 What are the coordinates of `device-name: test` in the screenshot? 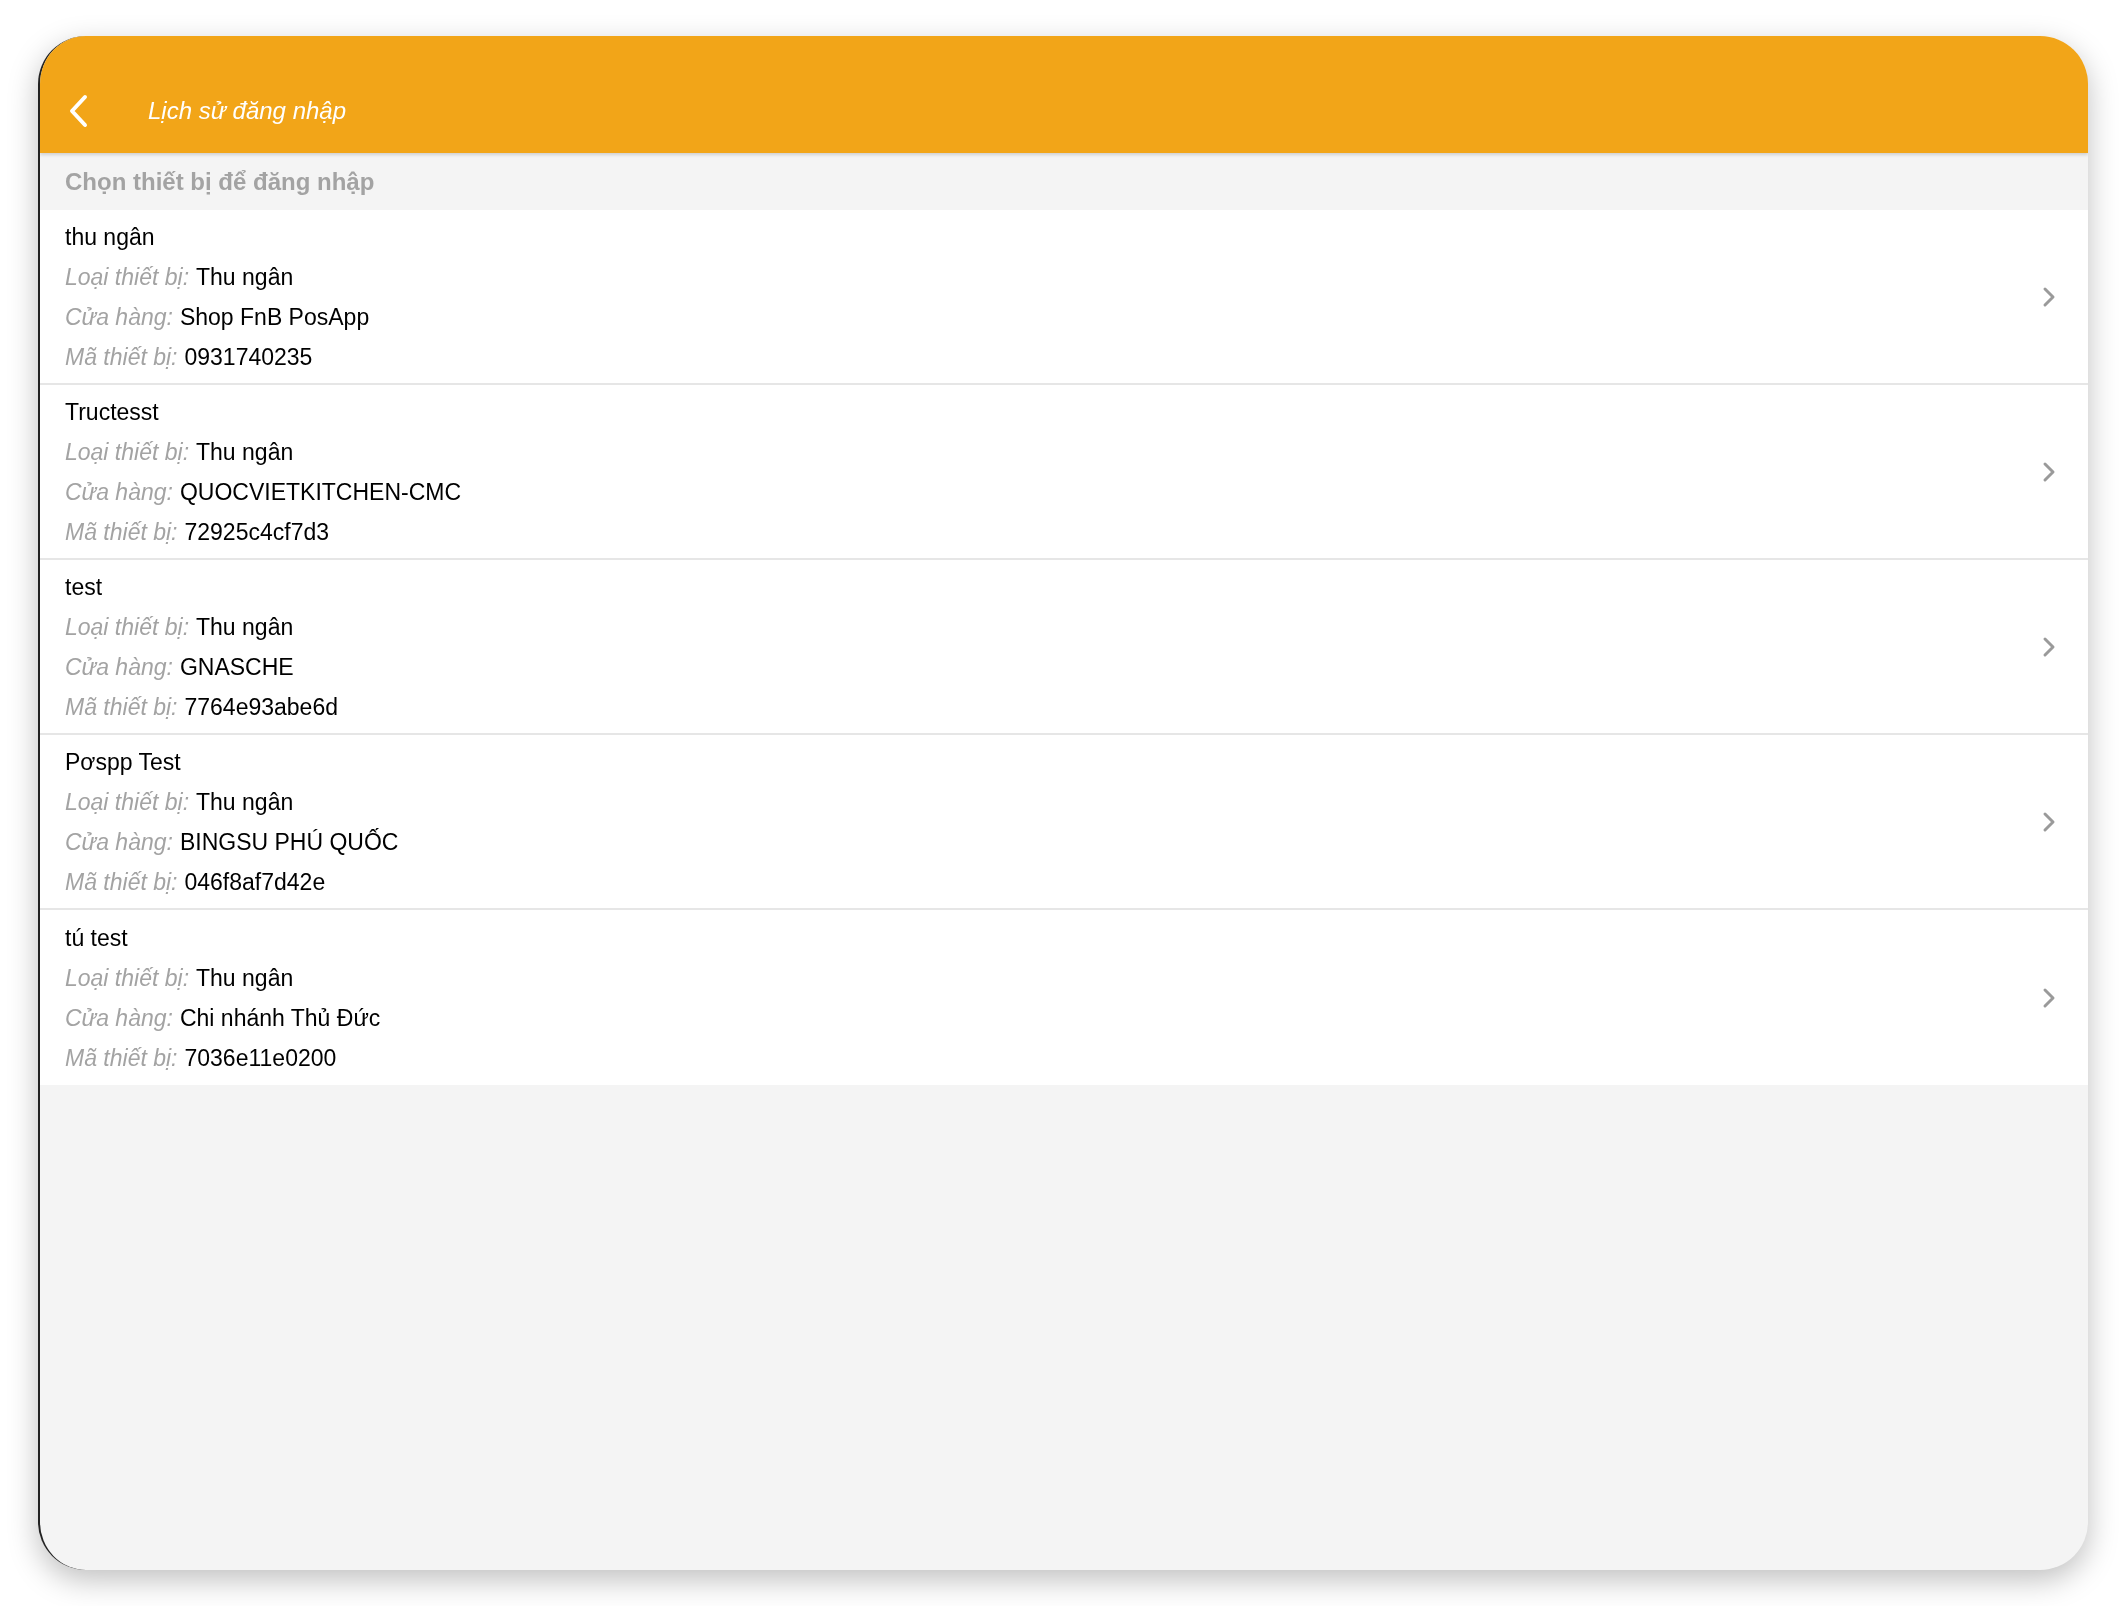 It's located at (84, 587).